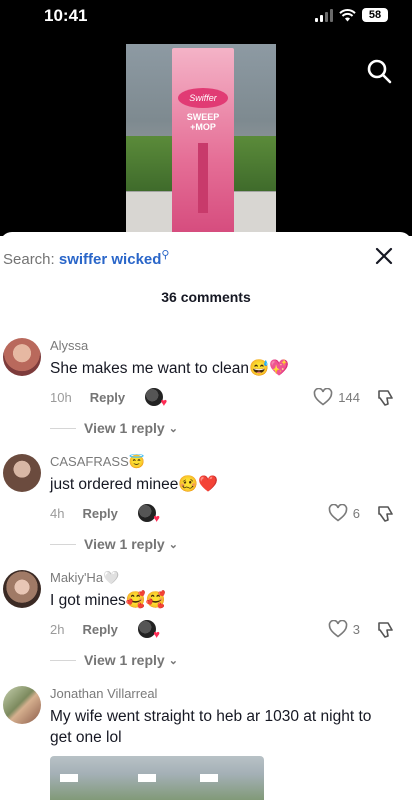 The height and width of the screenshot is (800, 412). I want to click on comment-time: 4h, so click(57, 513).